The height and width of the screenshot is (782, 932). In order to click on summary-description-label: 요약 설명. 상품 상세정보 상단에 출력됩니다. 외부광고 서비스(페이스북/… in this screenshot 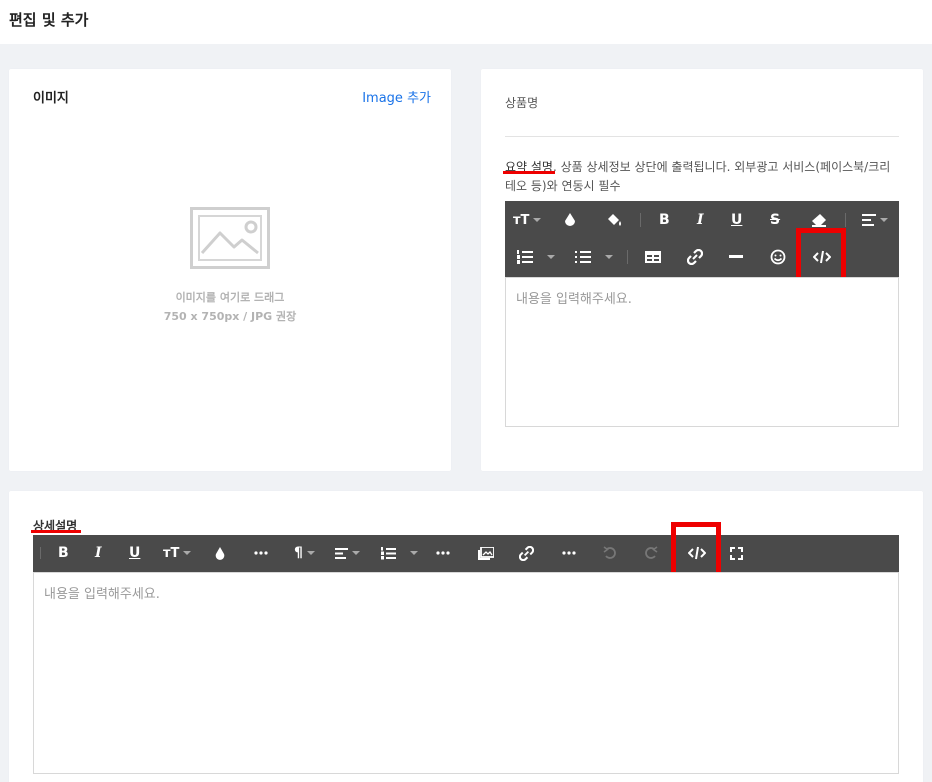, I will do `click(703, 177)`.